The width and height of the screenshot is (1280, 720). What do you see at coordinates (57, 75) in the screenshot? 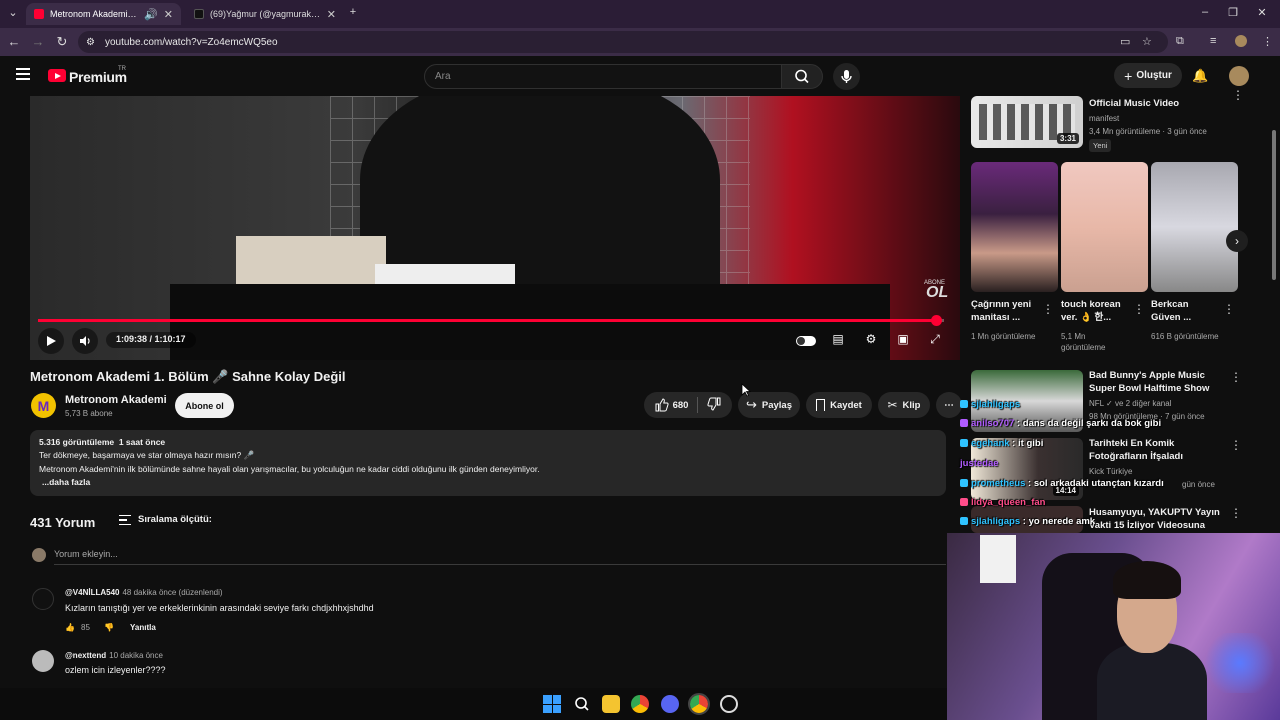
I see `youtube-logo-icon` at bounding box center [57, 75].